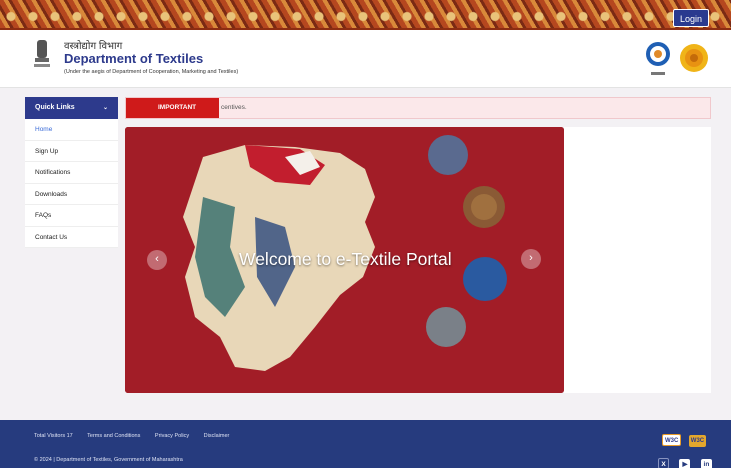  What do you see at coordinates (71, 216) in the screenshot?
I see `sidebar-item-faqs: FAQs` at bounding box center [71, 216].